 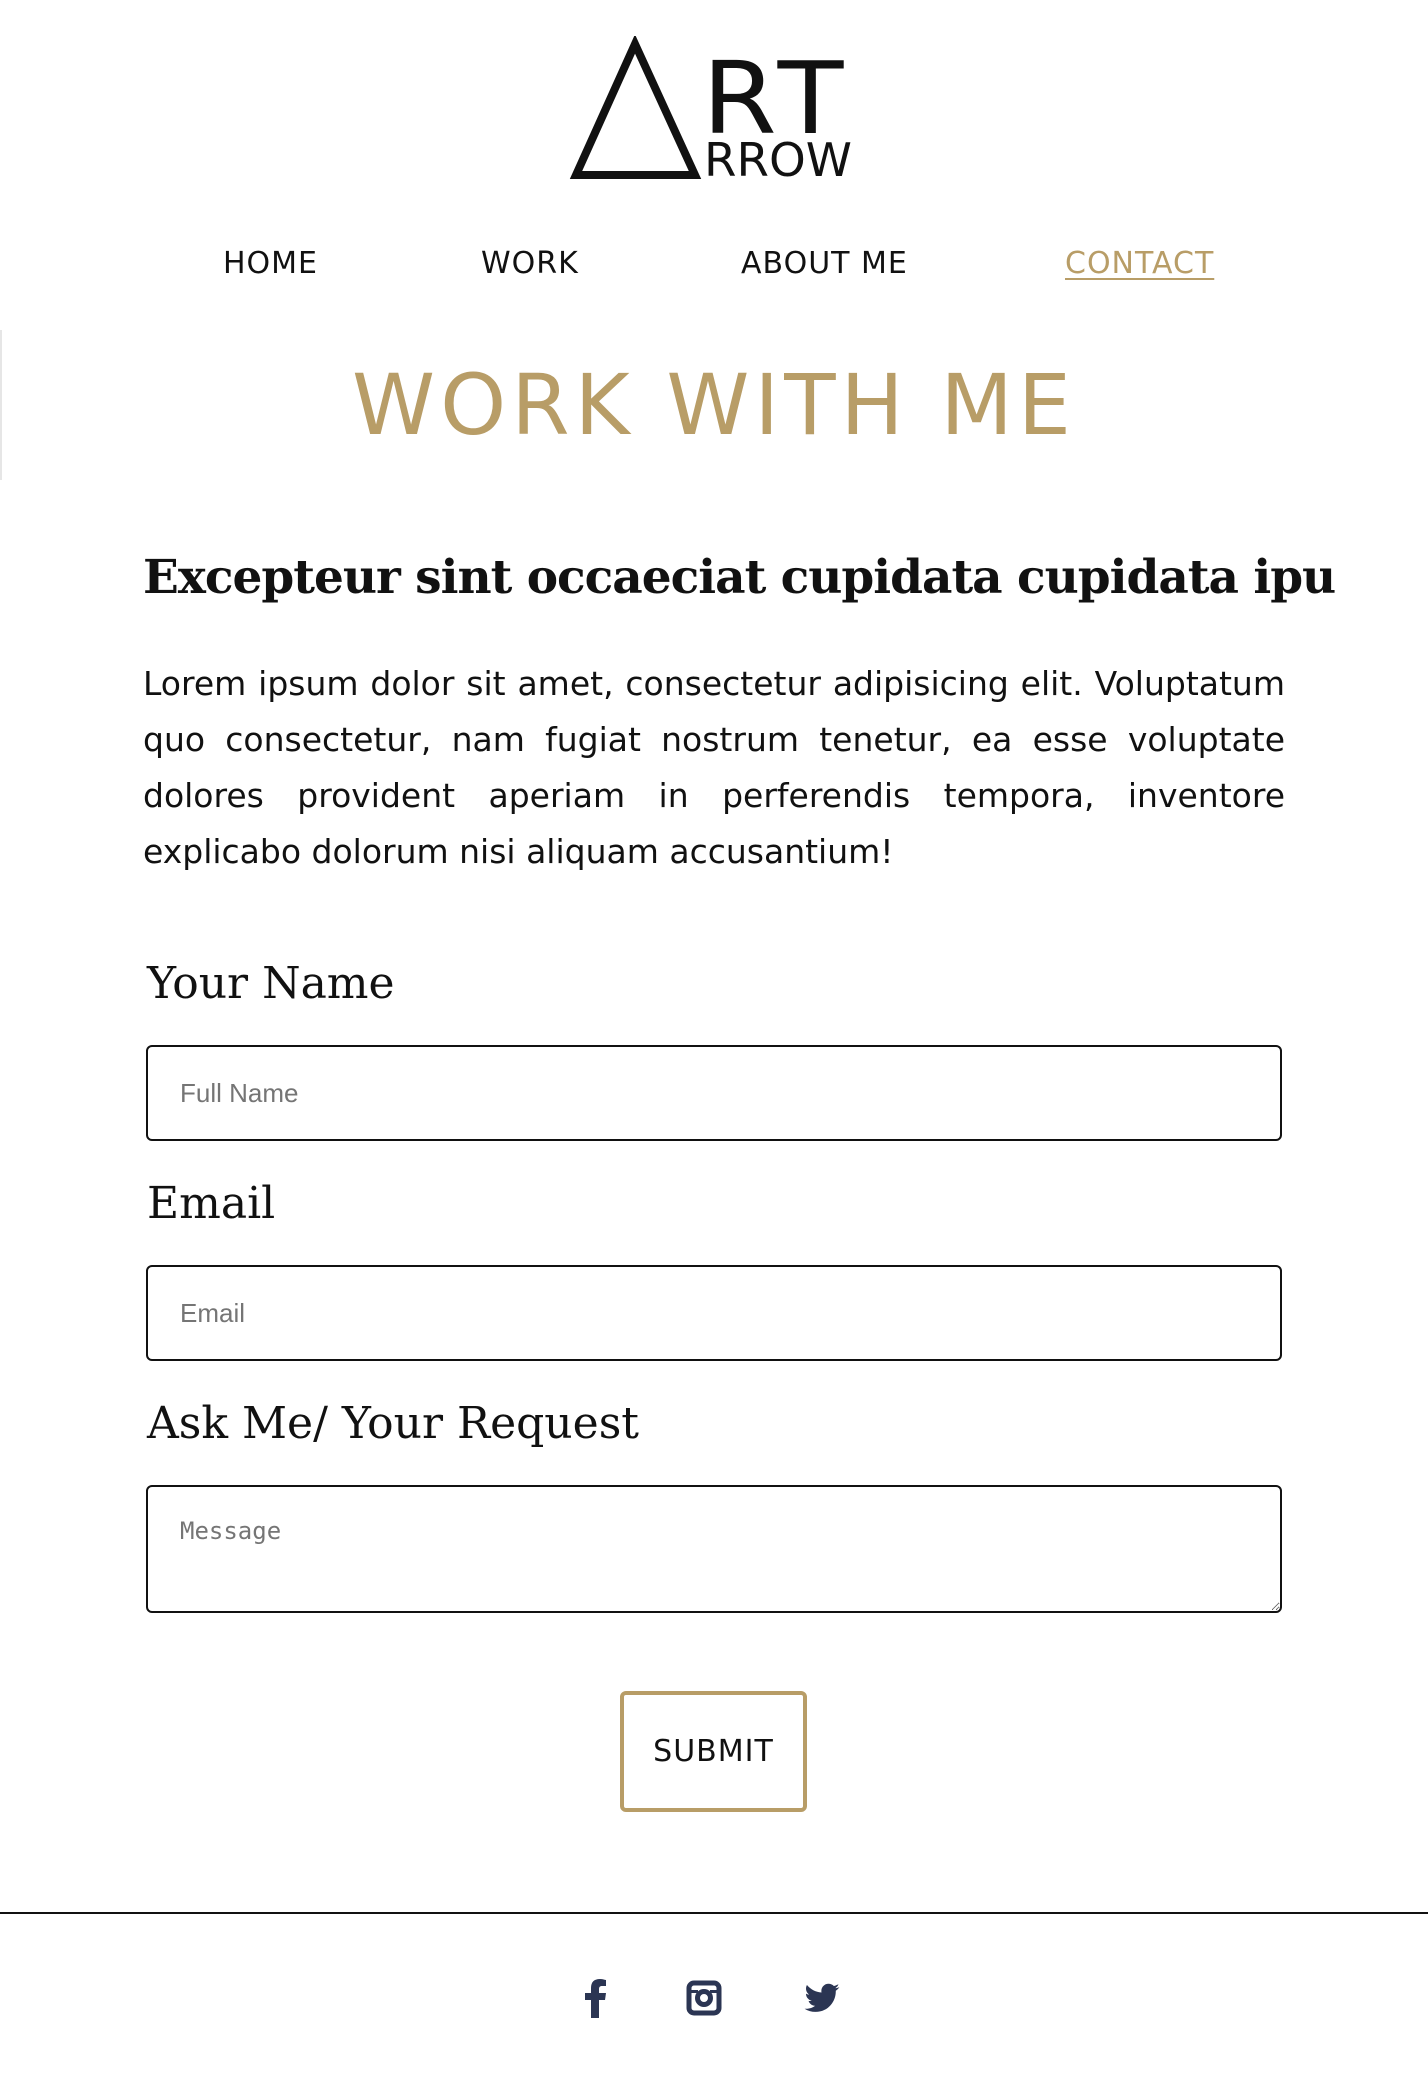 I want to click on facebook-icon, so click(x=595, y=1998).